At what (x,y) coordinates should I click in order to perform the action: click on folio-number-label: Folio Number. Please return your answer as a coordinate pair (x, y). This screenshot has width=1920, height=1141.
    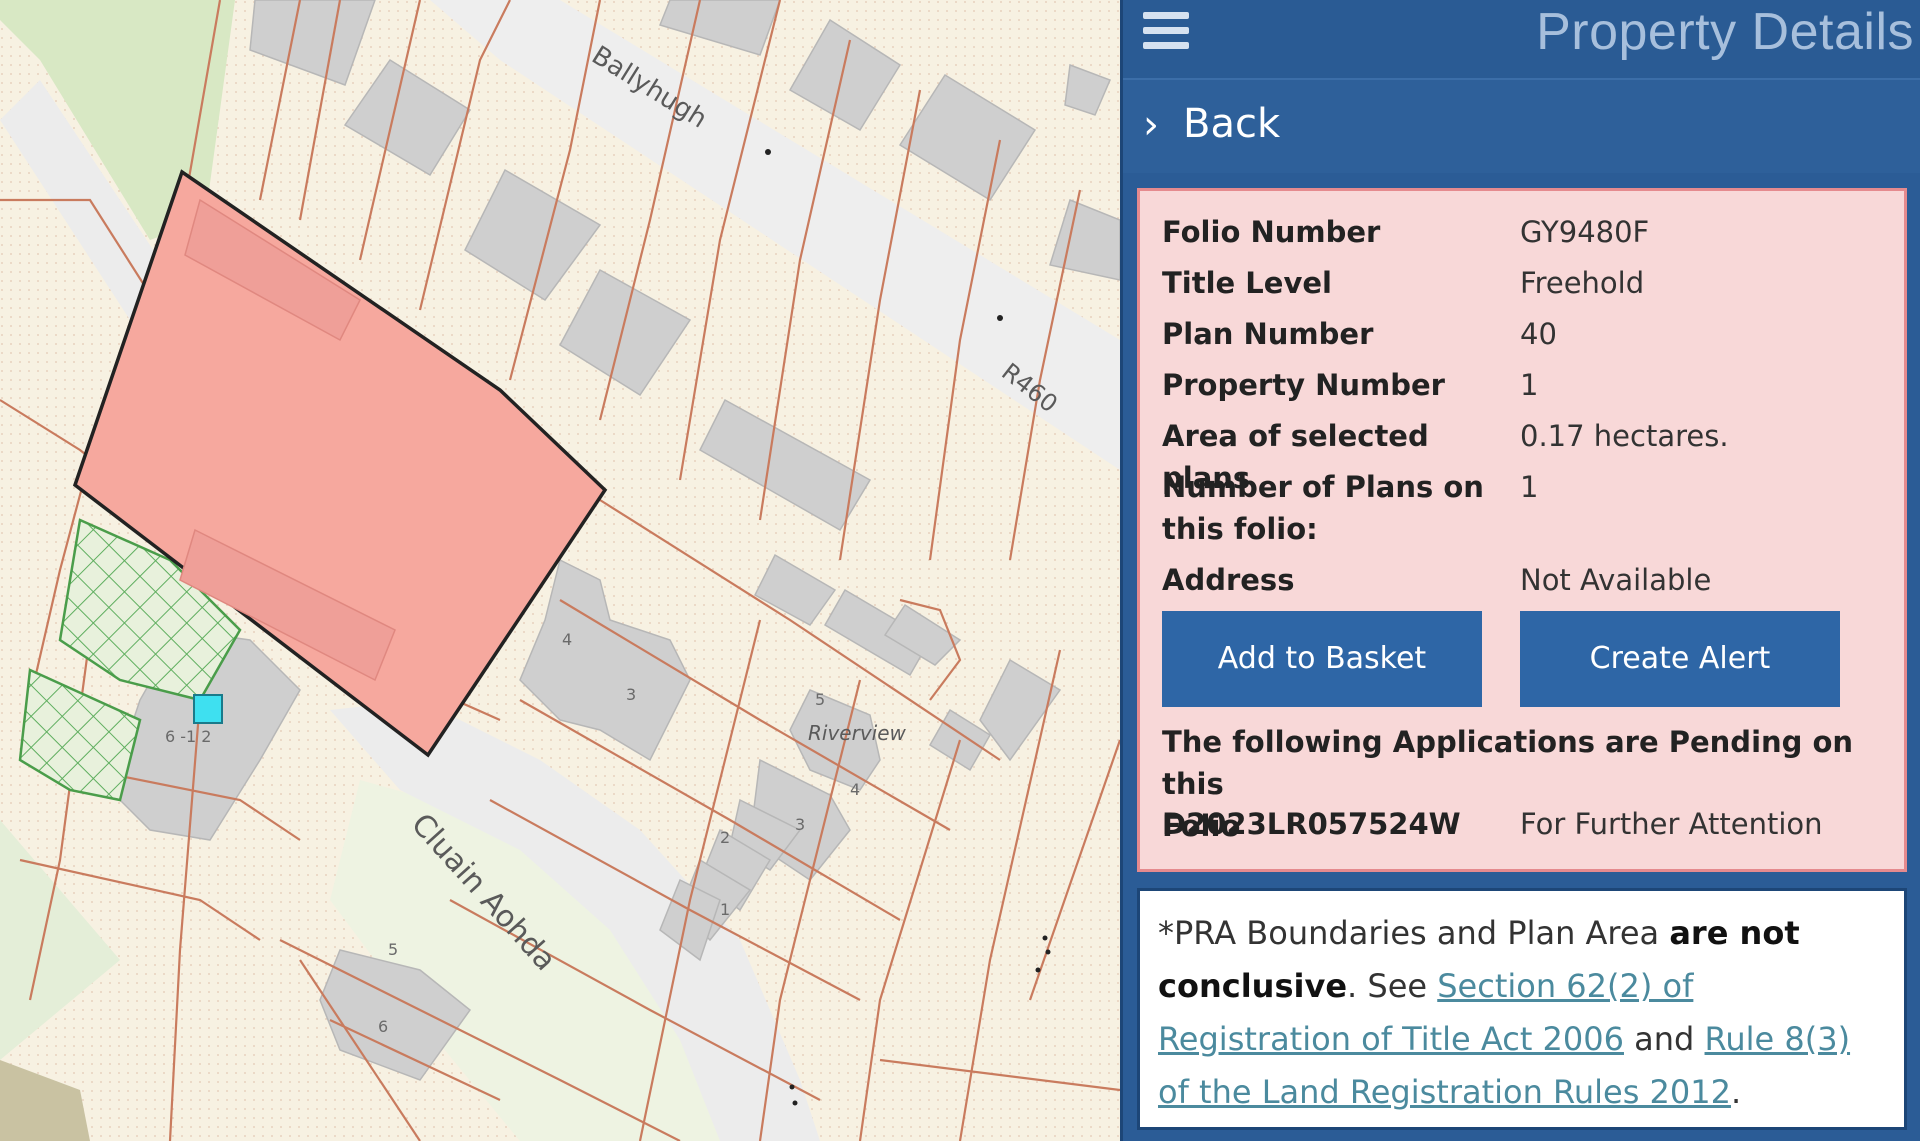
    Looking at the image, I should click on (1271, 232).